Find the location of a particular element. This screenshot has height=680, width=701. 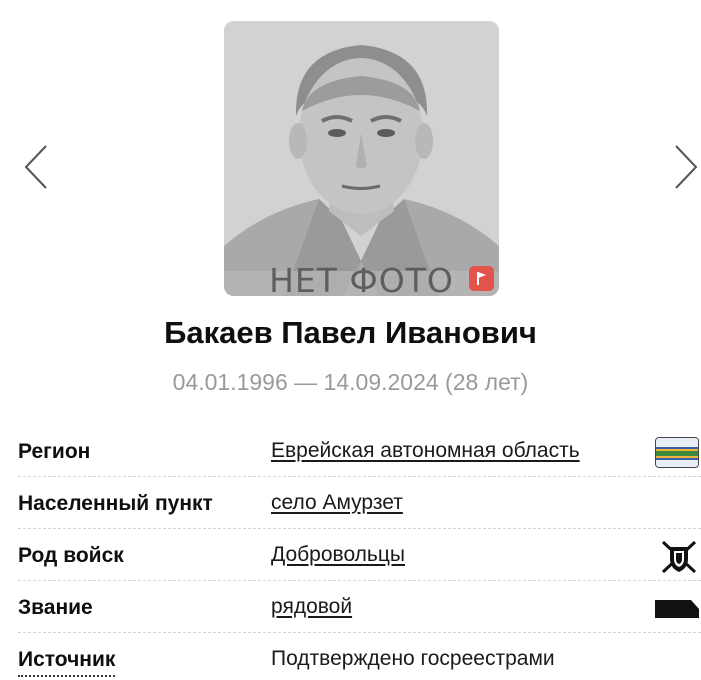

detail-row-settlement: Населенный пункт село Амурзет is located at coordinates (359, 503).